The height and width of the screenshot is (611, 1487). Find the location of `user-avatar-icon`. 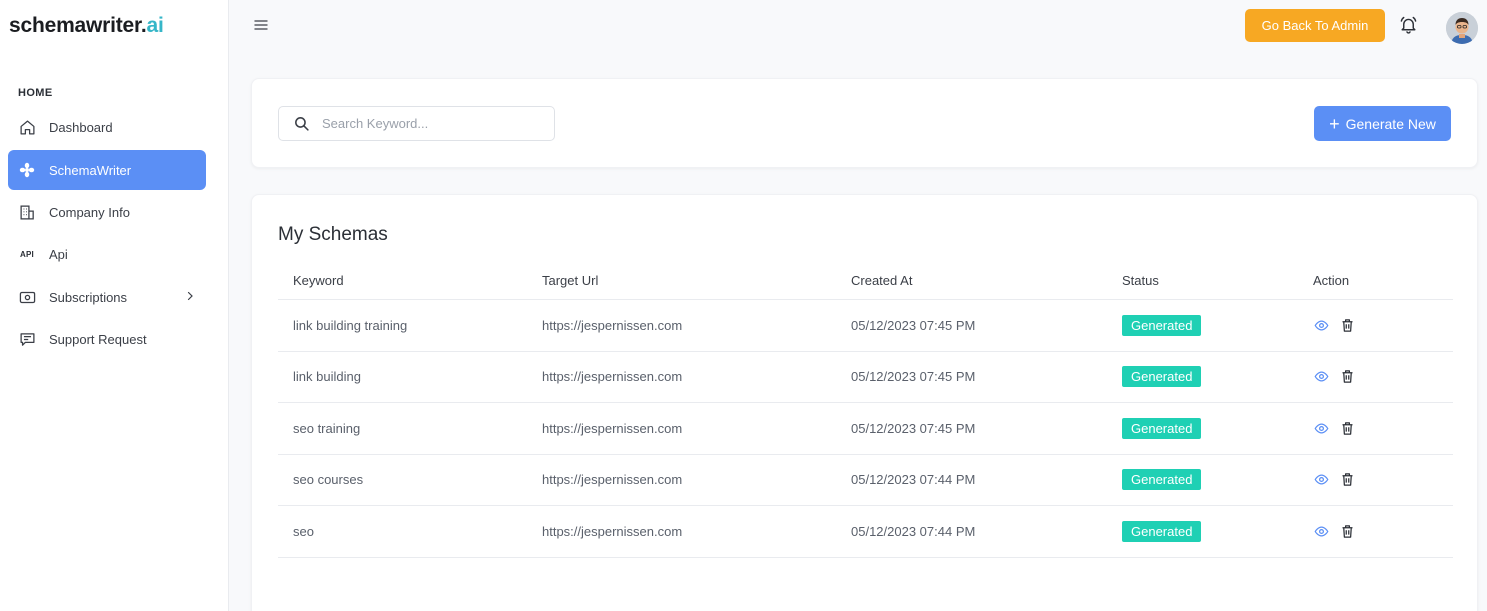

user-avatar-icon is located at coordinates (1462, 28).